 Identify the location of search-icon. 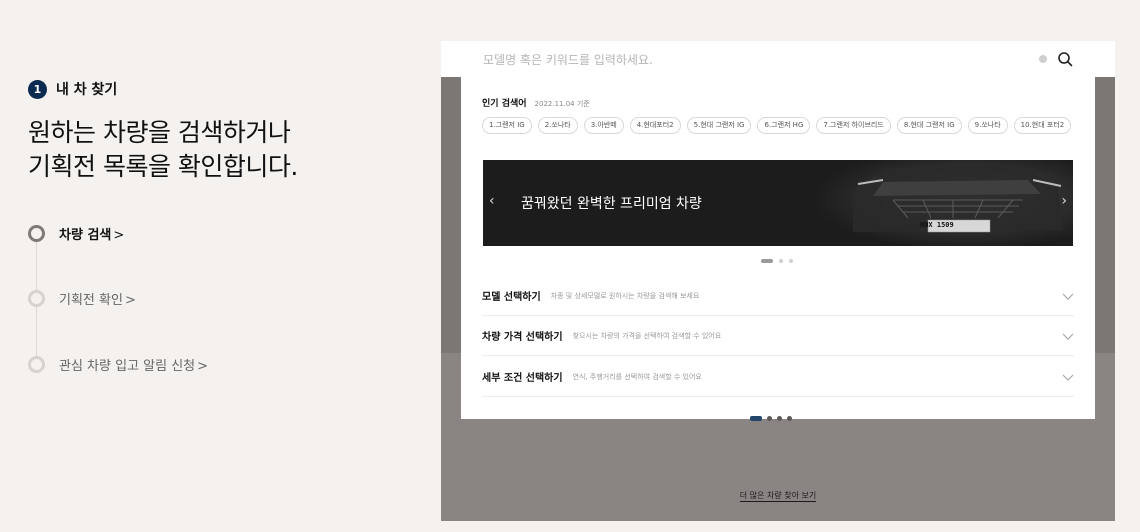
(1065, 59).